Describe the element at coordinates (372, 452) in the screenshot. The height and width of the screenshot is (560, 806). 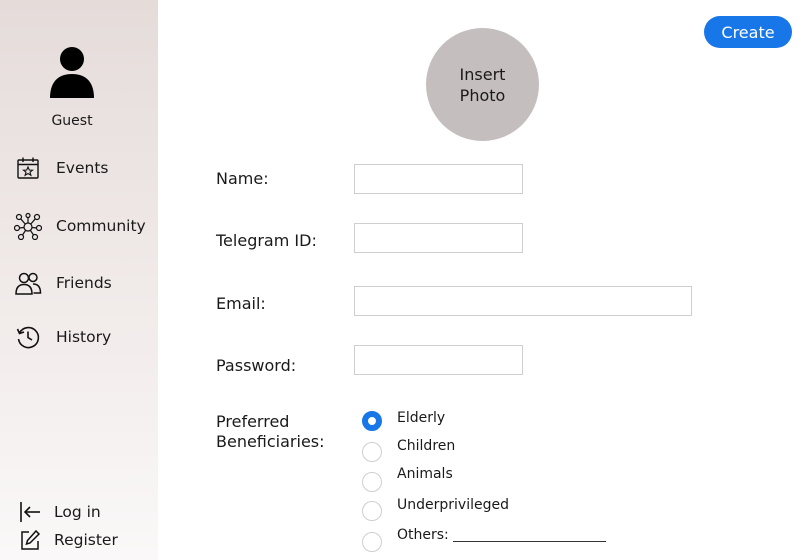
I see `radio-children` at that location.